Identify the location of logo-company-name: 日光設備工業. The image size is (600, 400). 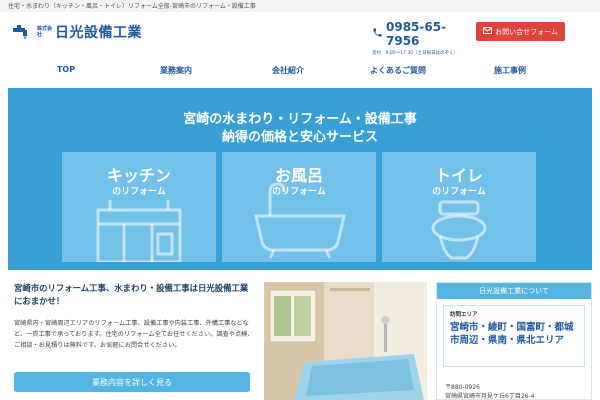
(98, 33).